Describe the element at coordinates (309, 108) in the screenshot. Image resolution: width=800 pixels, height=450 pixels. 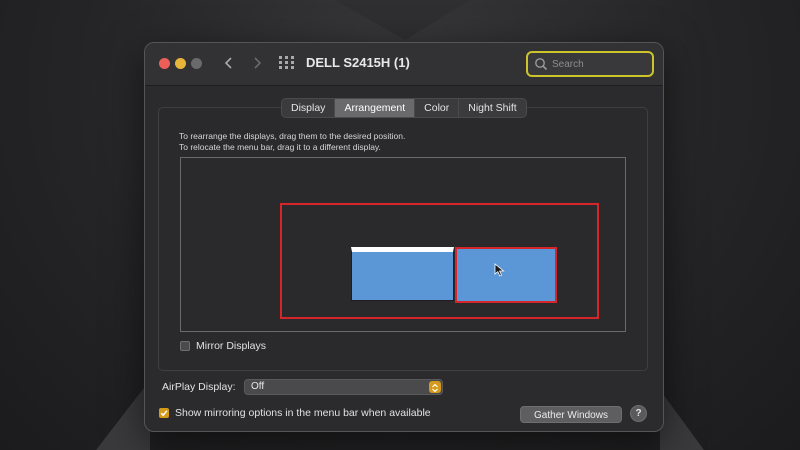
I see `tab-display: Display` at that location.